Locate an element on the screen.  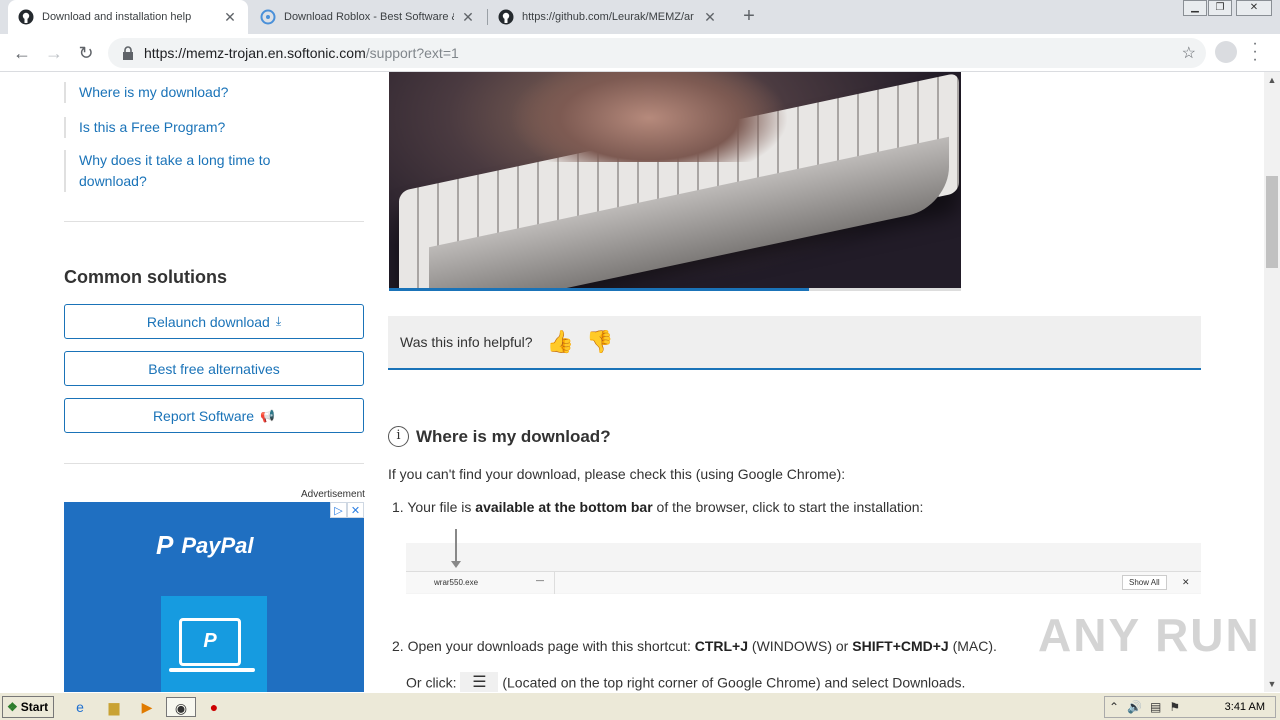
scrollbar-thumb is located at coordinates (1272, 222).